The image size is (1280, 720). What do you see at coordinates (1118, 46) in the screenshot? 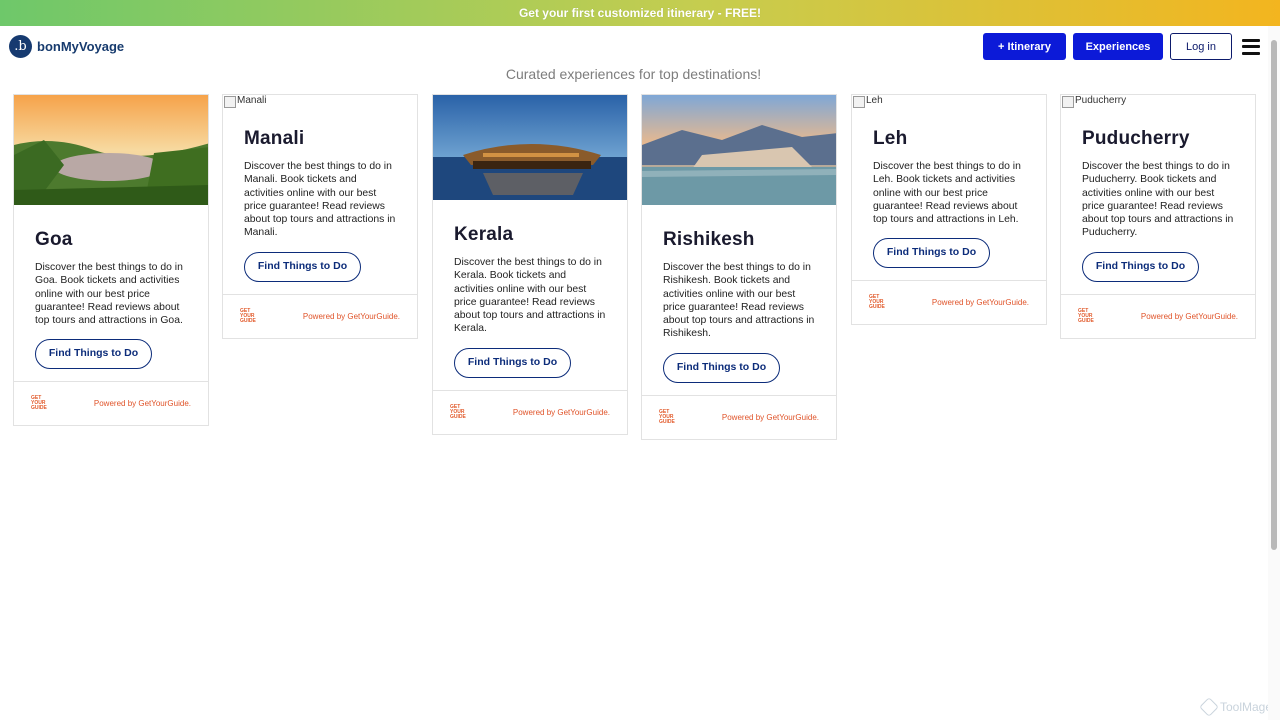
I see `experiences-button: Experiences` at bounding box center [1118, 46].